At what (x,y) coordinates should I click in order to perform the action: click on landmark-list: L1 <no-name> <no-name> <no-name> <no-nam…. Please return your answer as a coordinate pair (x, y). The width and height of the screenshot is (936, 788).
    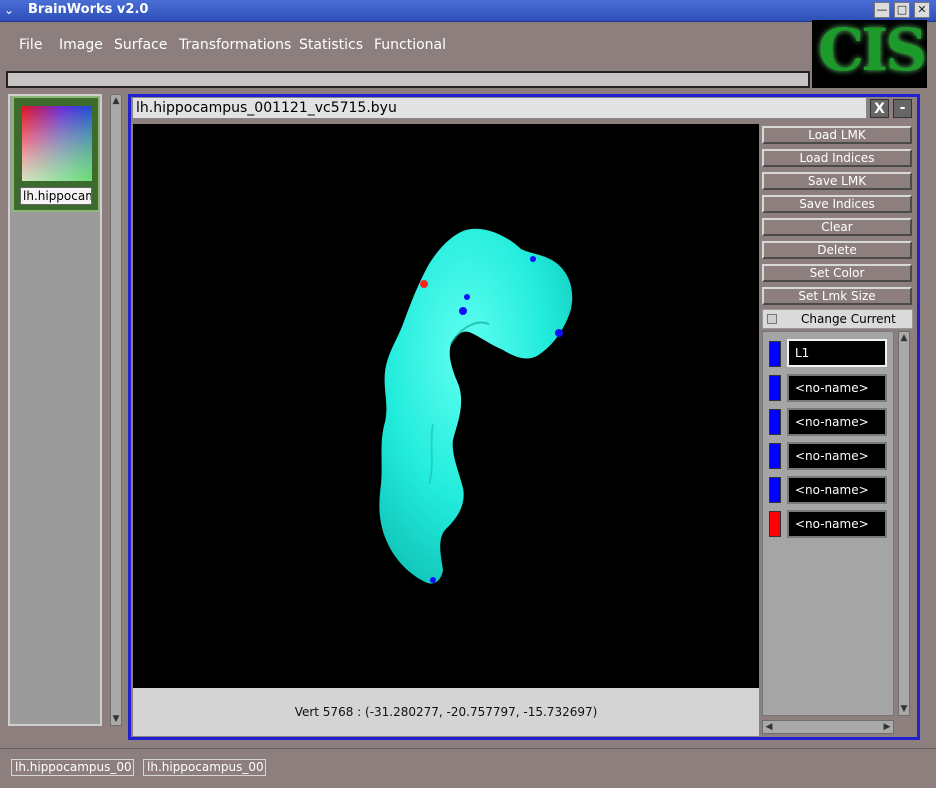
    Looking at the image, I should click on (828, 523).